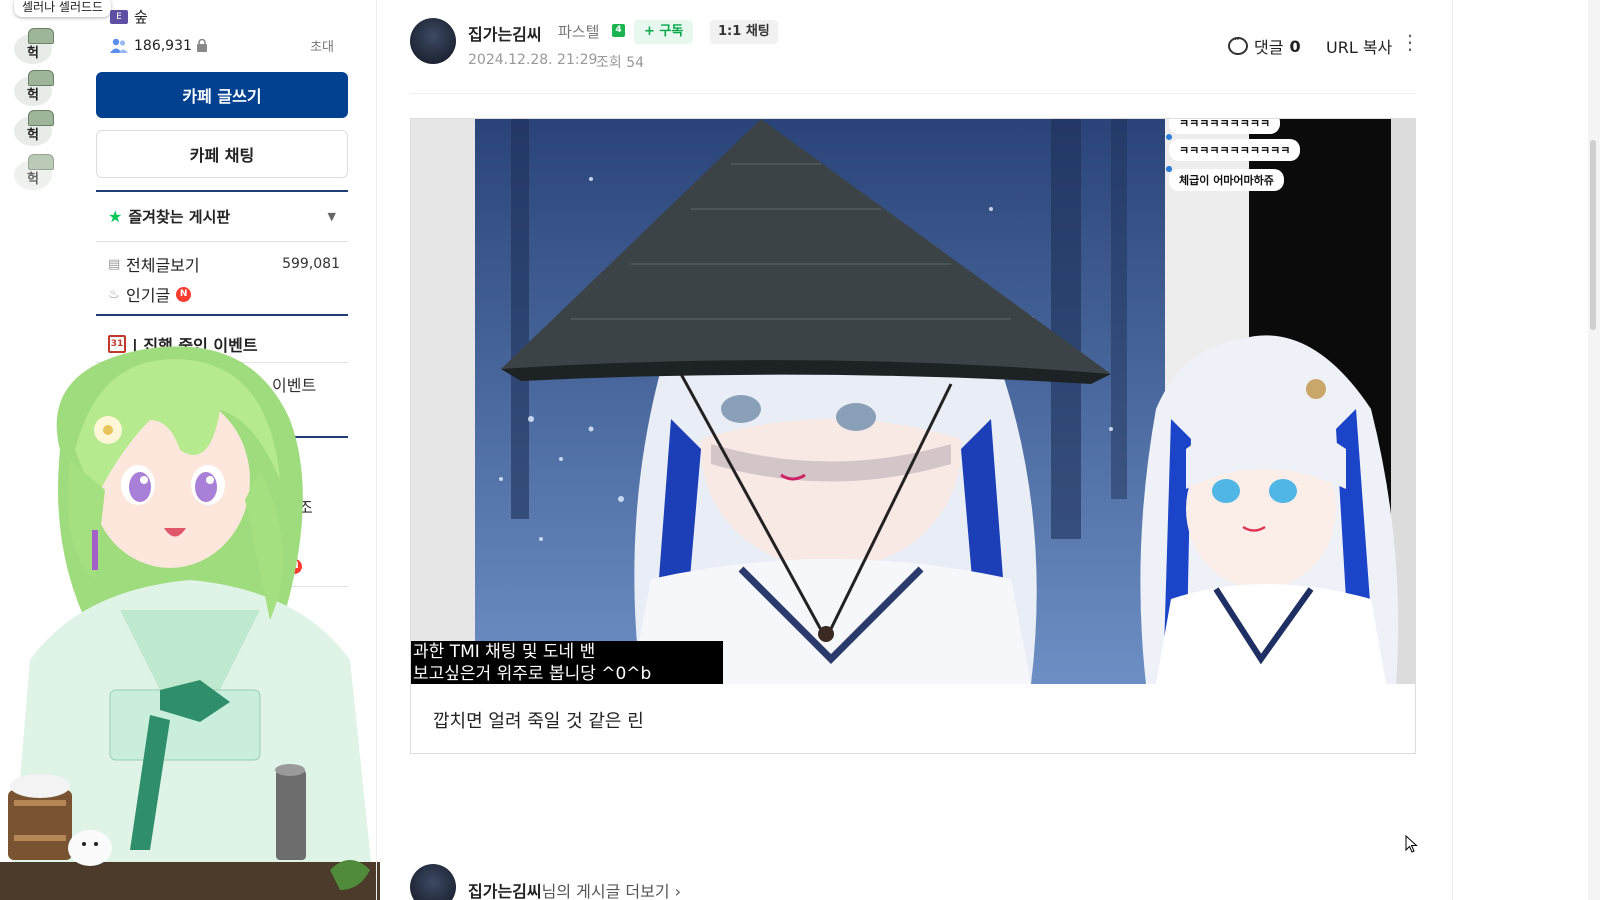 The height and width of the screenshot is (900, 1600). Describe the element at coordinates (224, 264) in the screenshot. I see `sidebar-item-all-posts: ▤ 전체글보기 599,081` at that location.